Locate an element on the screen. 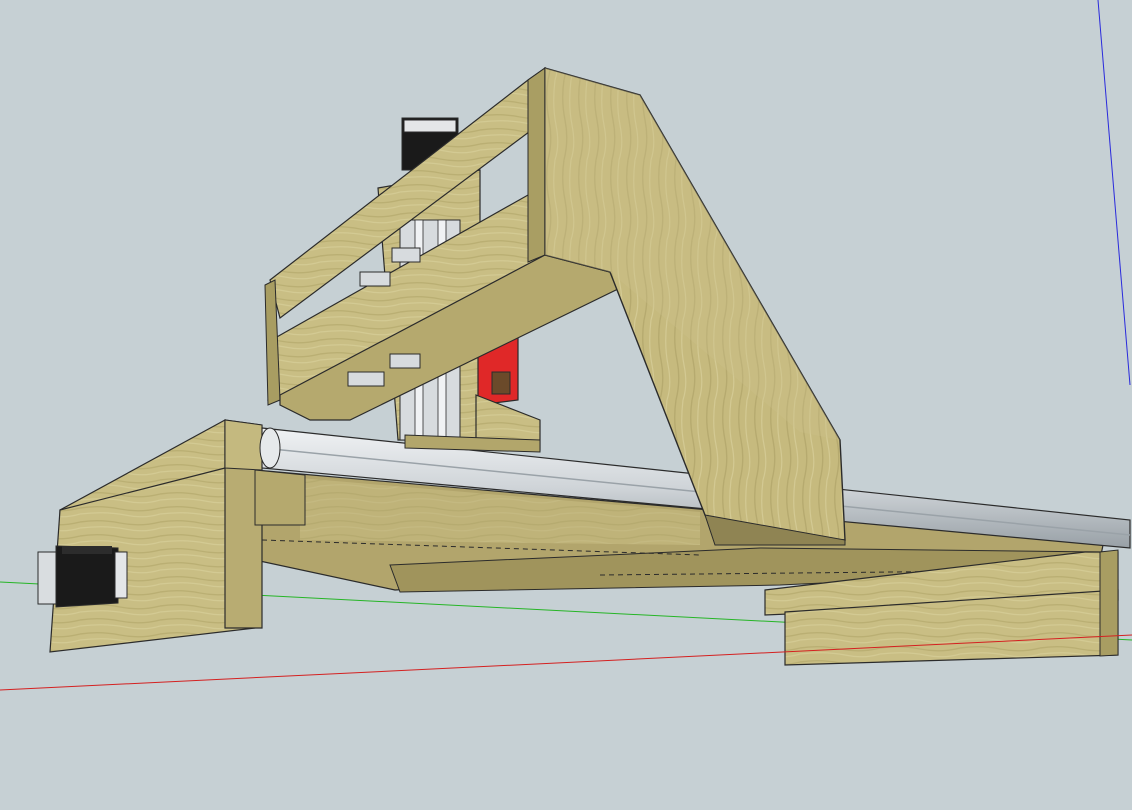 Image resolution: width=1132 pixels, height=810 pixels. blue-axis-line is located at coordinates (1114, 193).